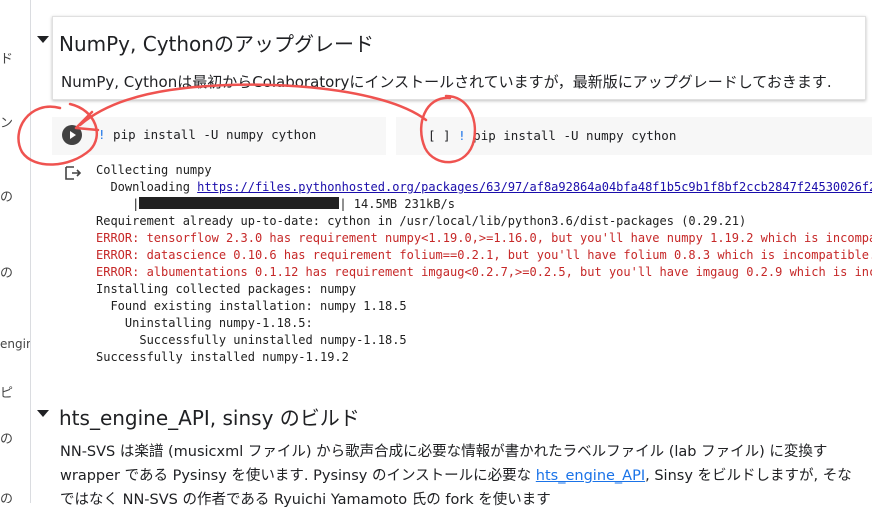 Image resolution: width=872 pixels, height=512 pixels. I want to click on progress-bar, so click(239, 203).